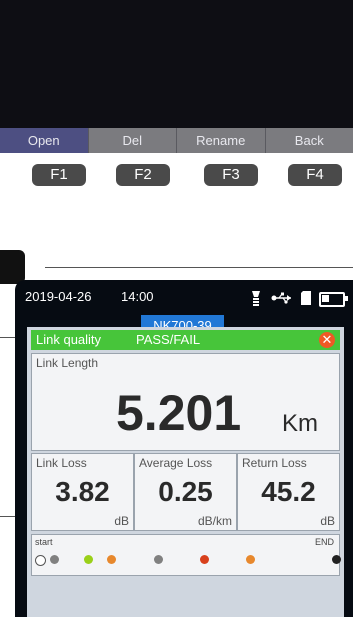 Image resolution: width=353 pixels, height=617 pixels. I want to click on return-loss-title: Return Loss, so click(274, 463).